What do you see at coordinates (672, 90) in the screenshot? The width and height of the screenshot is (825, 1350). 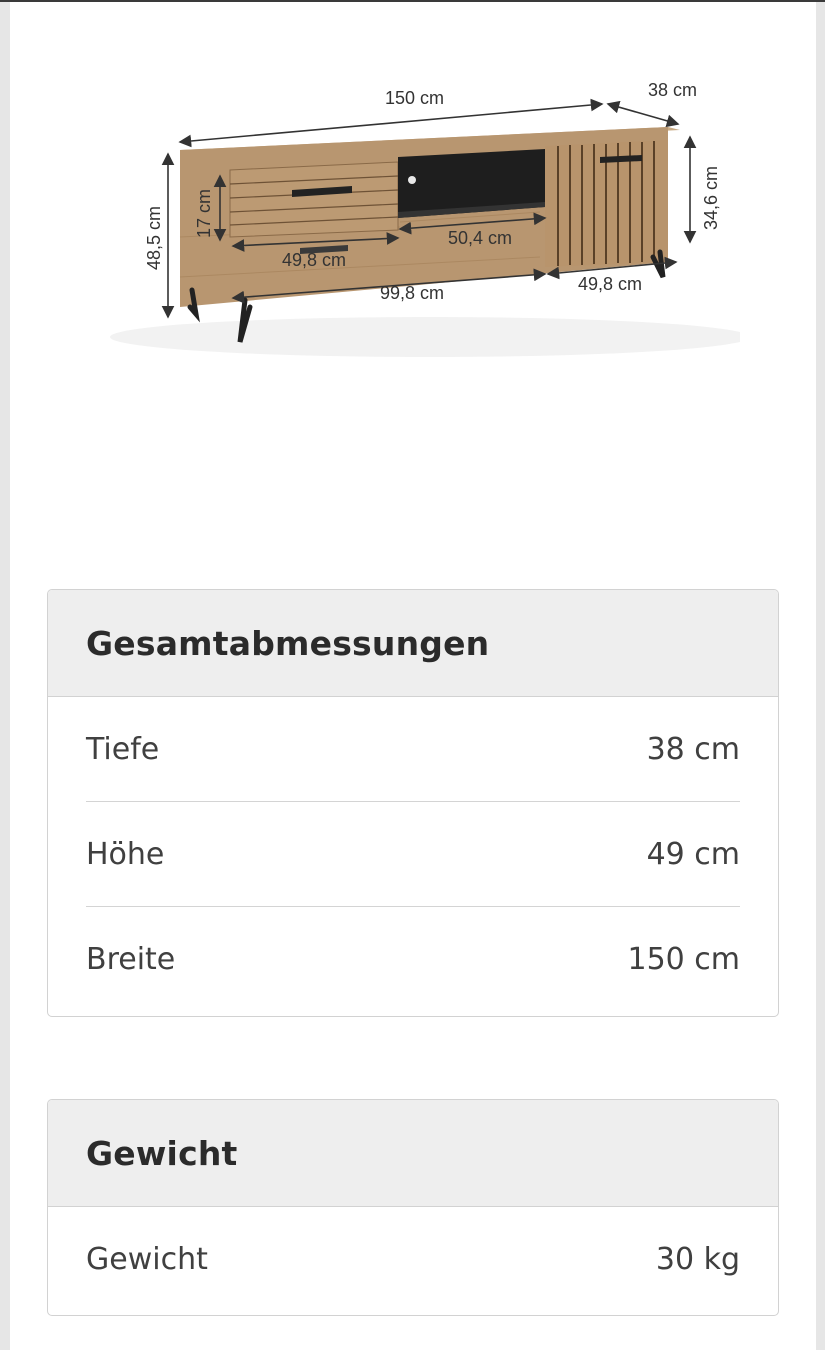 I see `dim-depth: 38 cm` at bounding box center [672, 90].